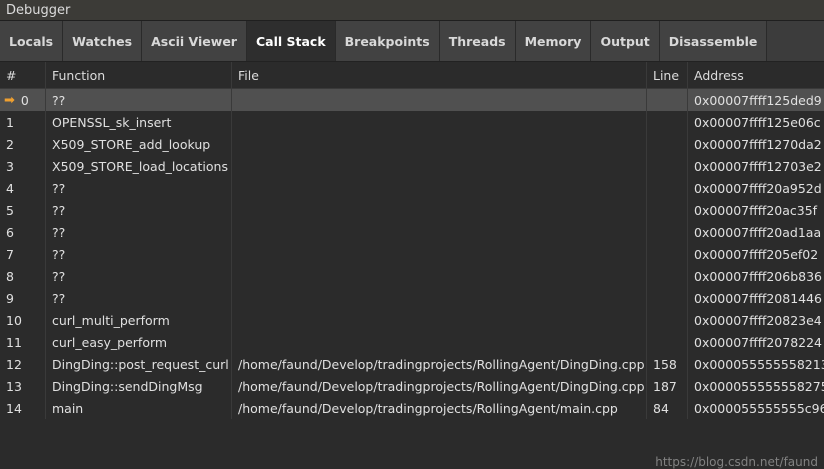 The image size is (824, 469). What do you see at coordinates (755, 364) in the screenshot?
I see `address-cell: 0x0000555555582130` at bounding box center [755, 364].